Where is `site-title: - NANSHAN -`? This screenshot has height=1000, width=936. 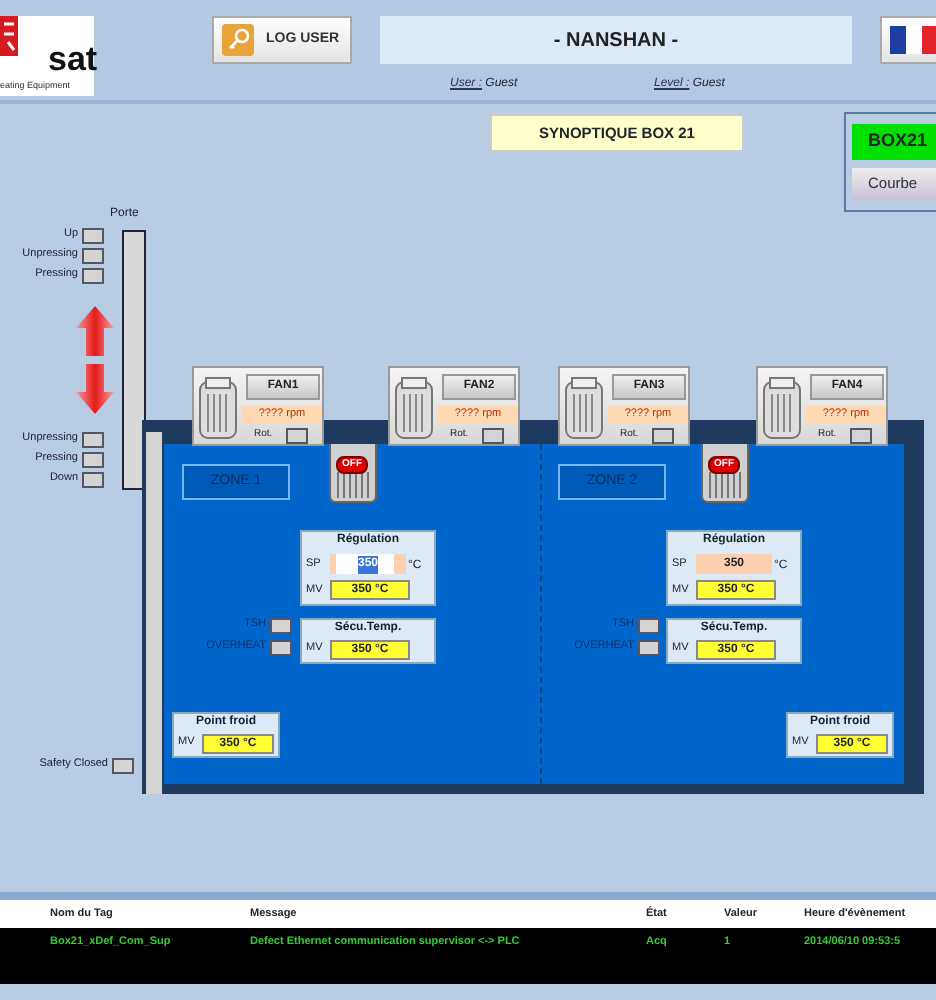
site-title: - NANSHAN - is located at coordinates (616, 40).